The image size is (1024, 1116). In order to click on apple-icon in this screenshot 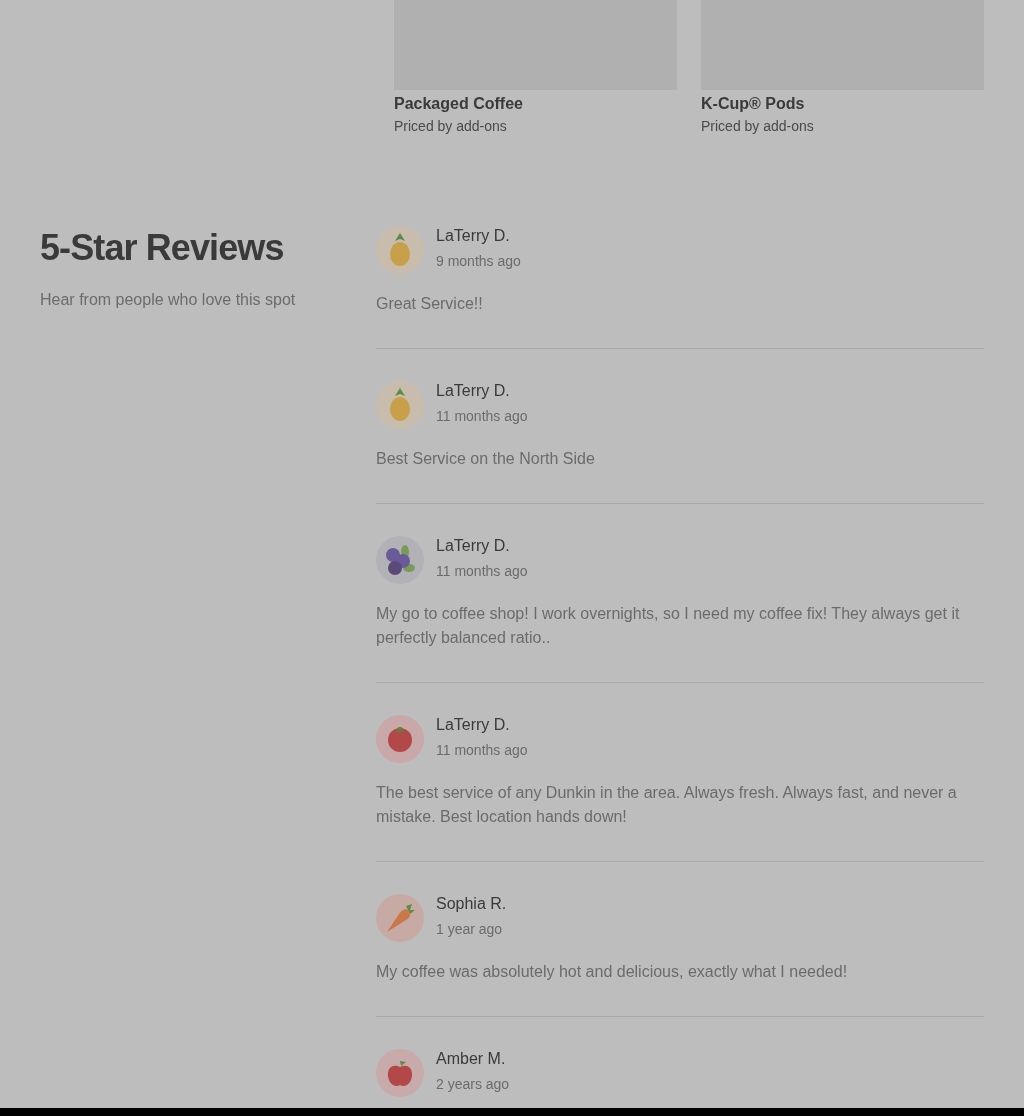, I will do `click(400, 1073)`.